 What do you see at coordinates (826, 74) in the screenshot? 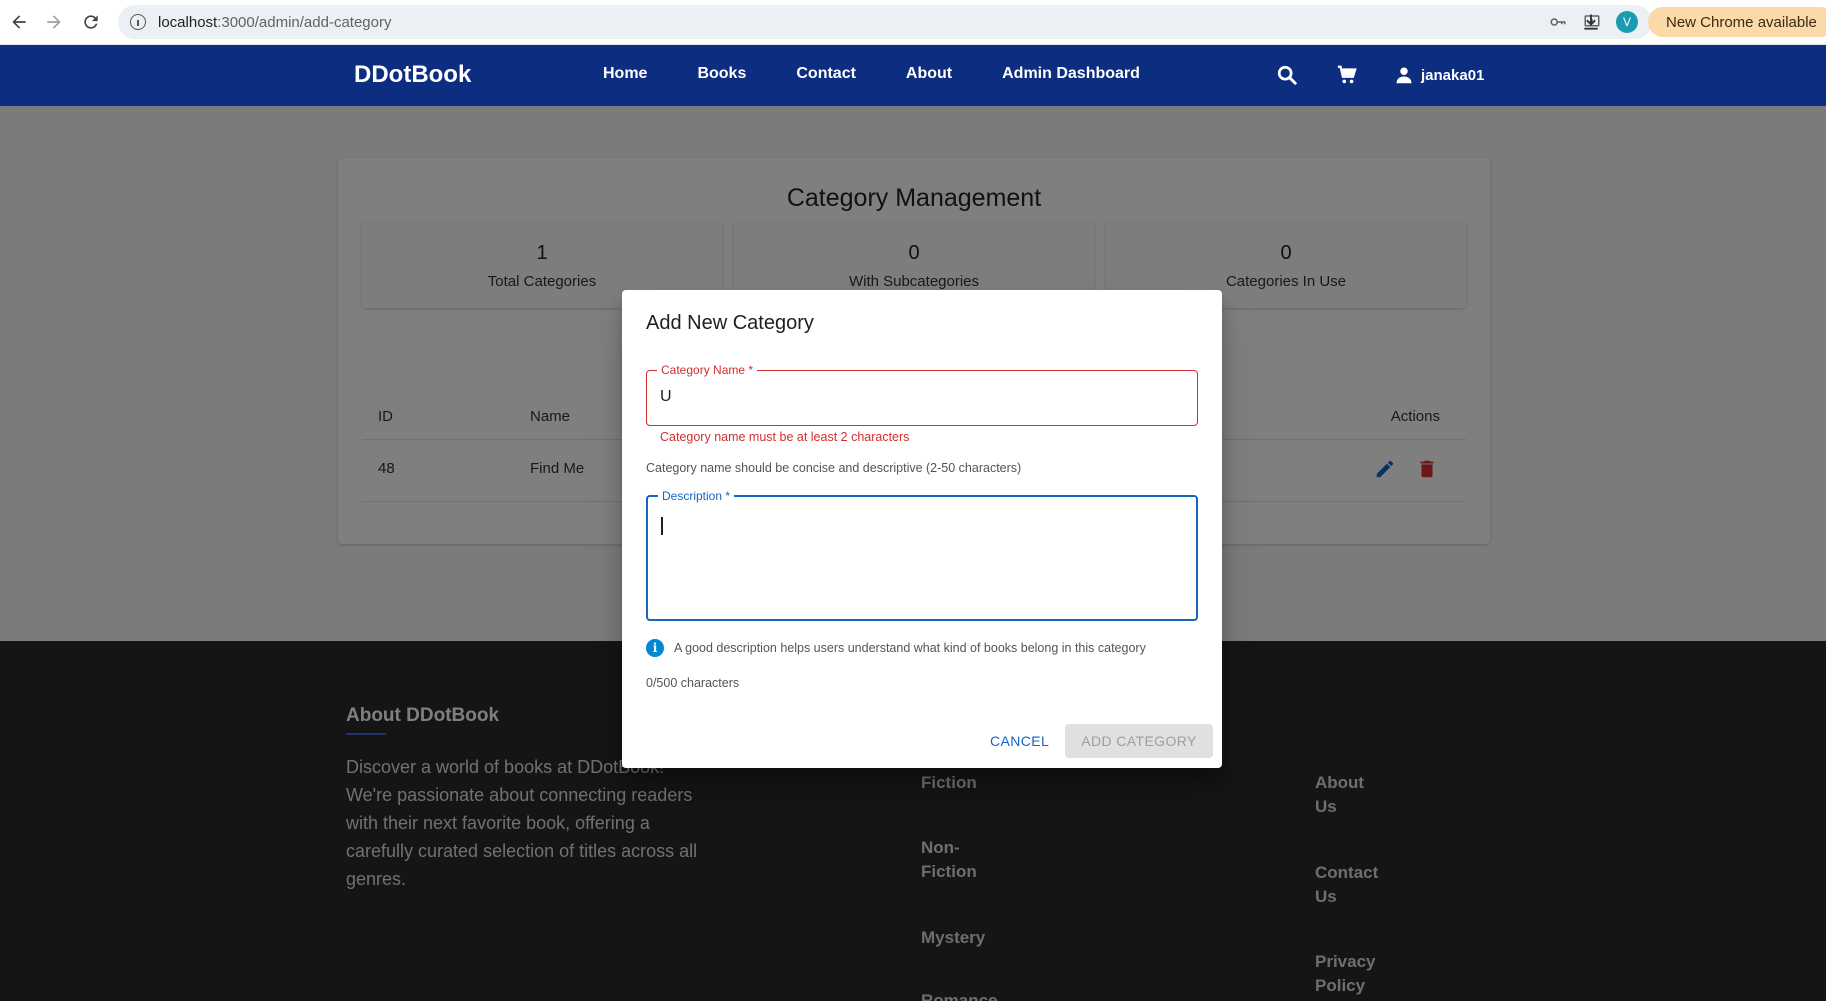
I see `nav-contact: Contact` at bounding box center [826, 74].